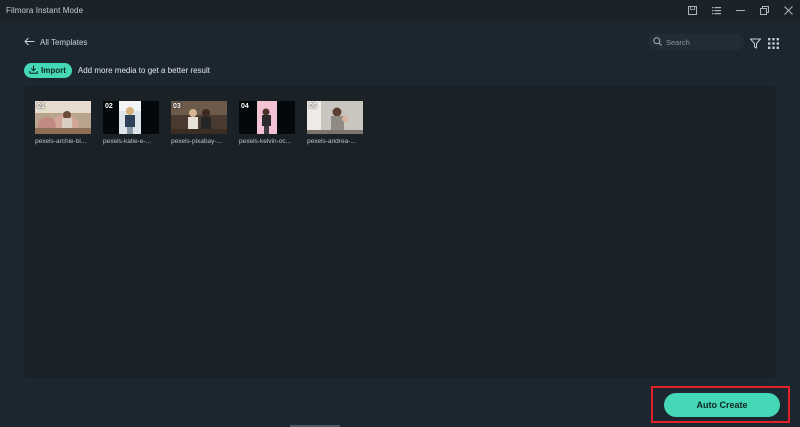 This screenshot has height=427, width=800. What do you see at coordinates (704, 42) in the screenshot?
I see `search-input` at bounding box center [704, 42].